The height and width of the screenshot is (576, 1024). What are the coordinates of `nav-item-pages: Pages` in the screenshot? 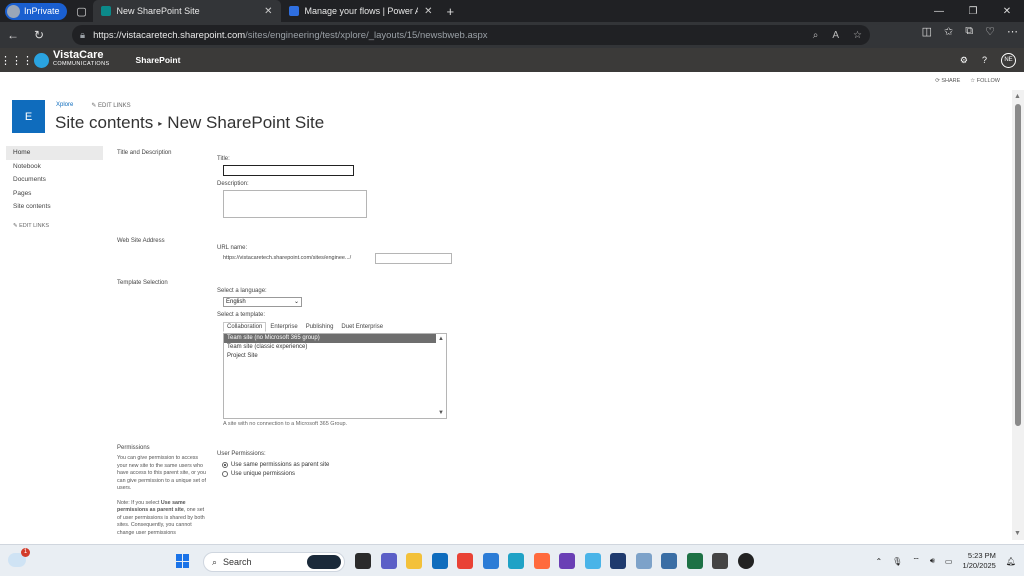 It's located at (54, 194).